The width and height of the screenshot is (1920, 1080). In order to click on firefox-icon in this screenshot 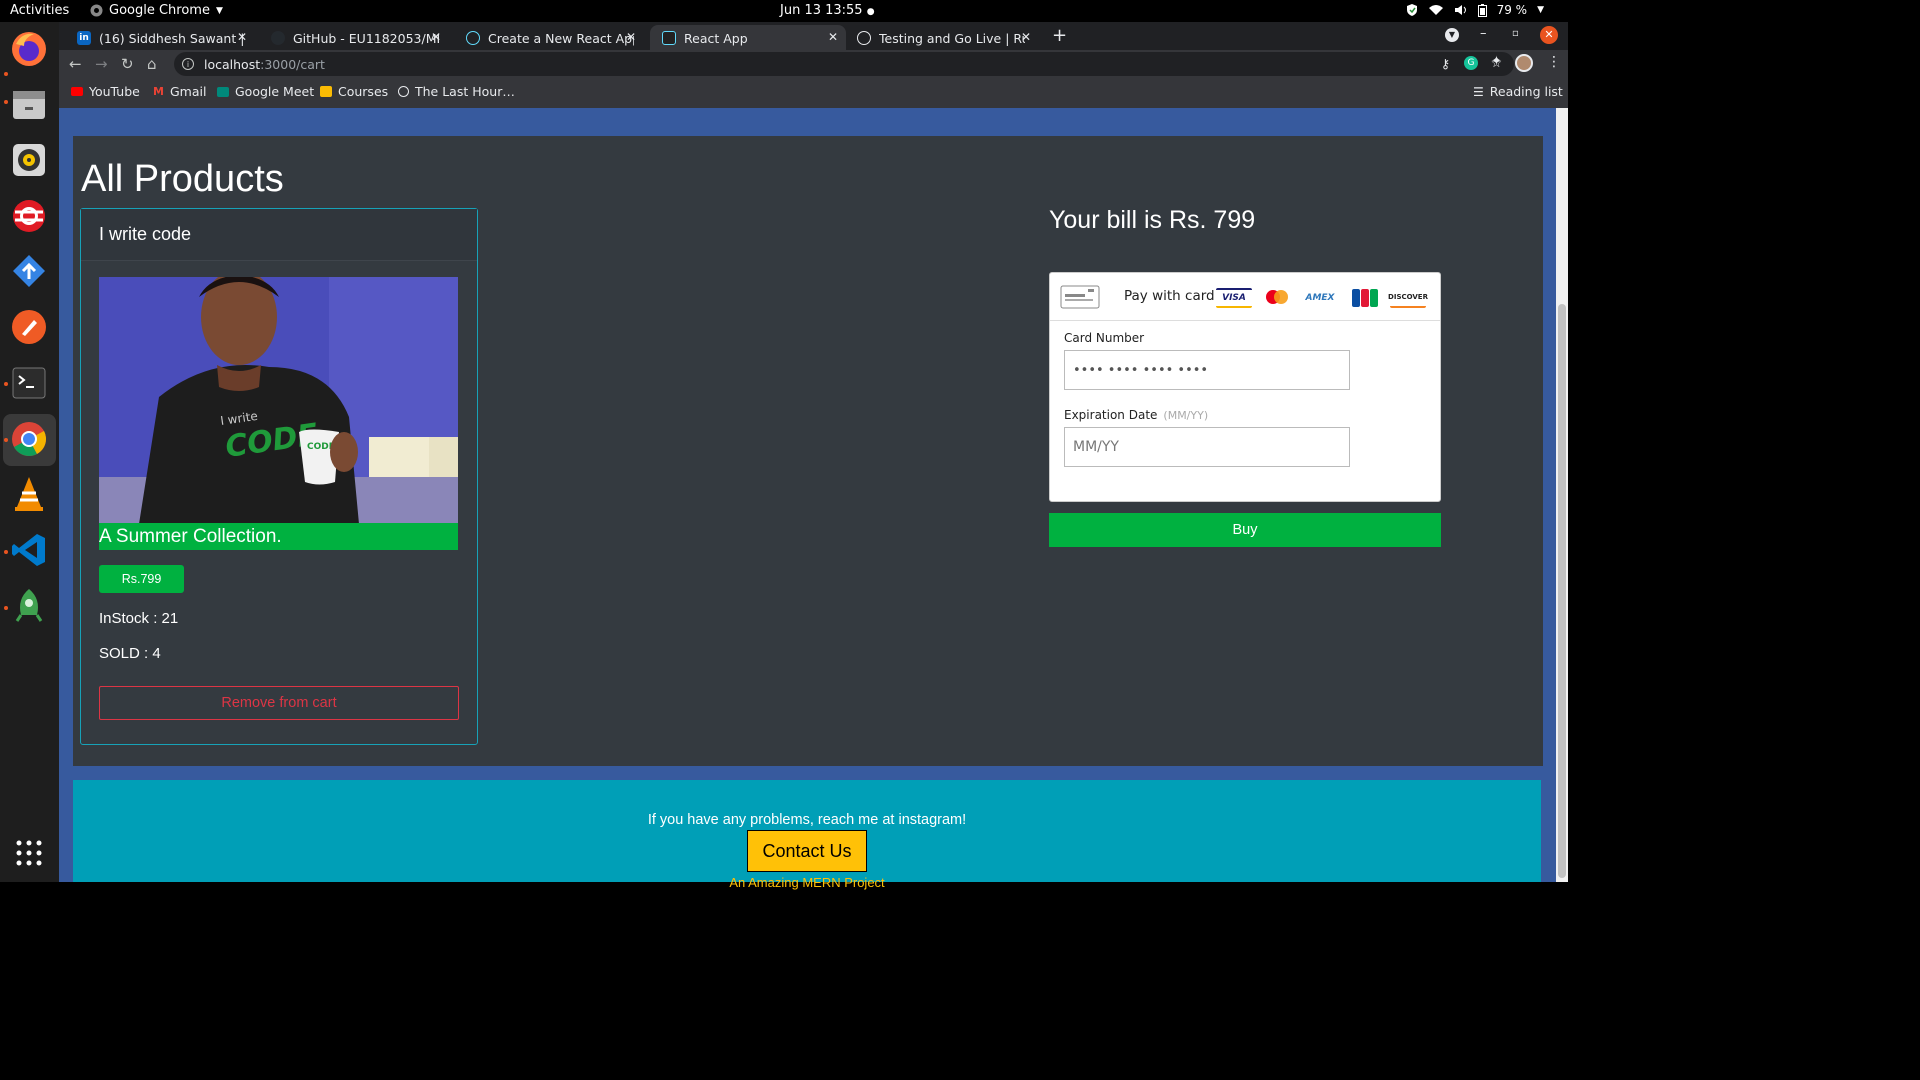, I will do `click(29, 49)`.